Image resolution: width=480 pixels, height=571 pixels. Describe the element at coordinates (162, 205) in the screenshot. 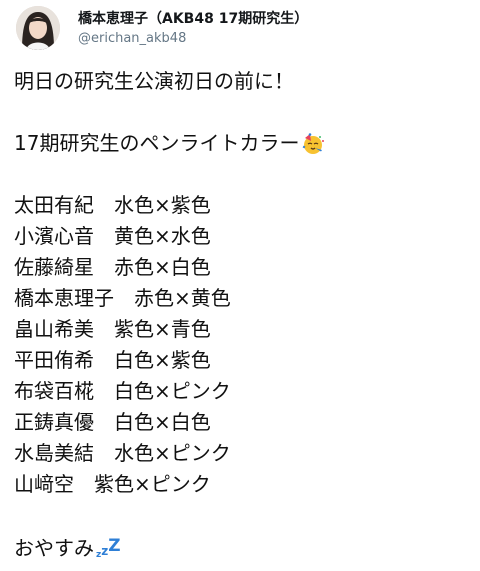

I see `penlight-colors: 水色×紫色` at that location.